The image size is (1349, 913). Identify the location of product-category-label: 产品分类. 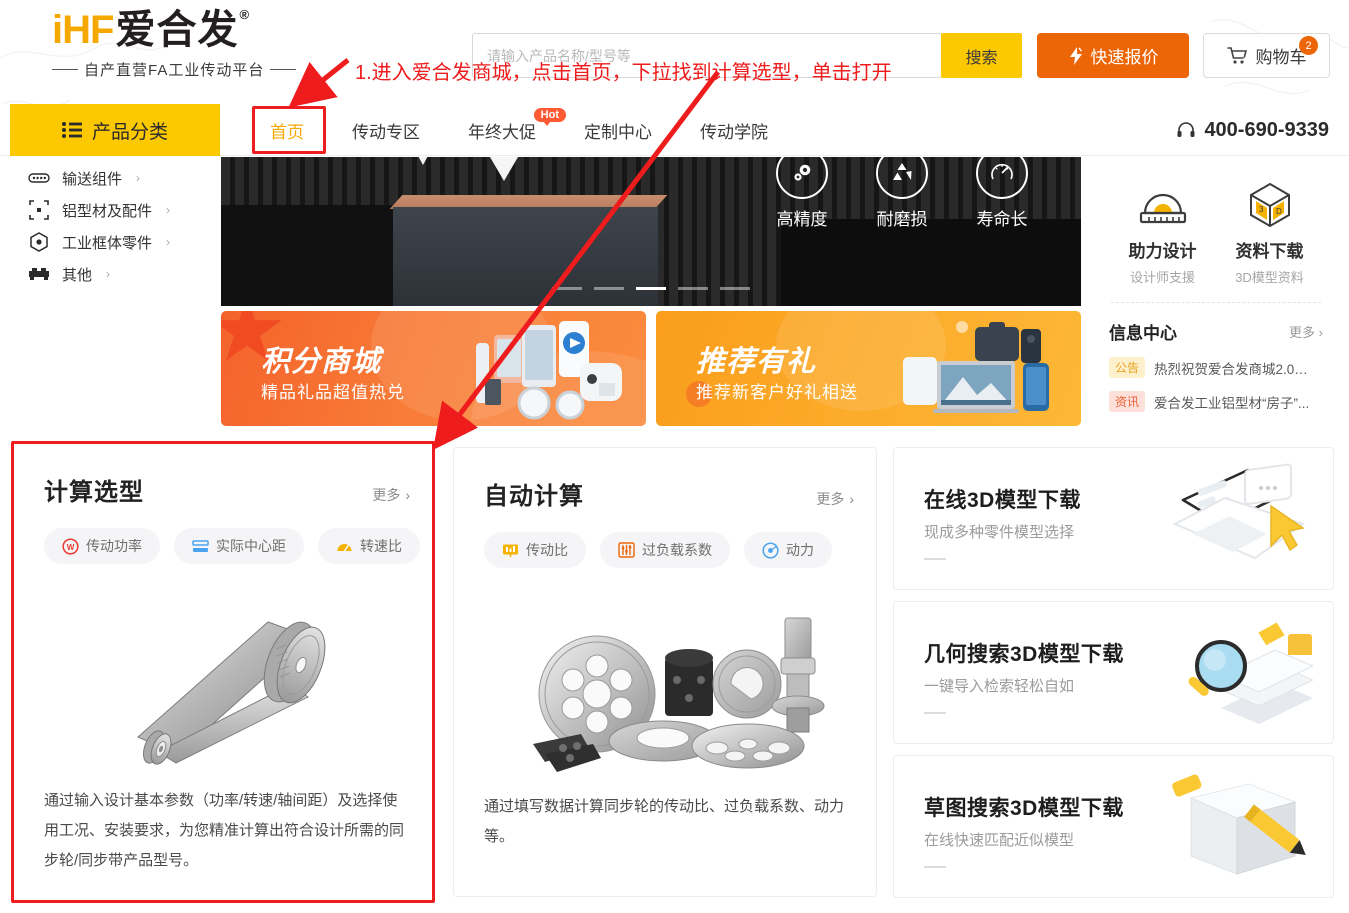
(129, 132).